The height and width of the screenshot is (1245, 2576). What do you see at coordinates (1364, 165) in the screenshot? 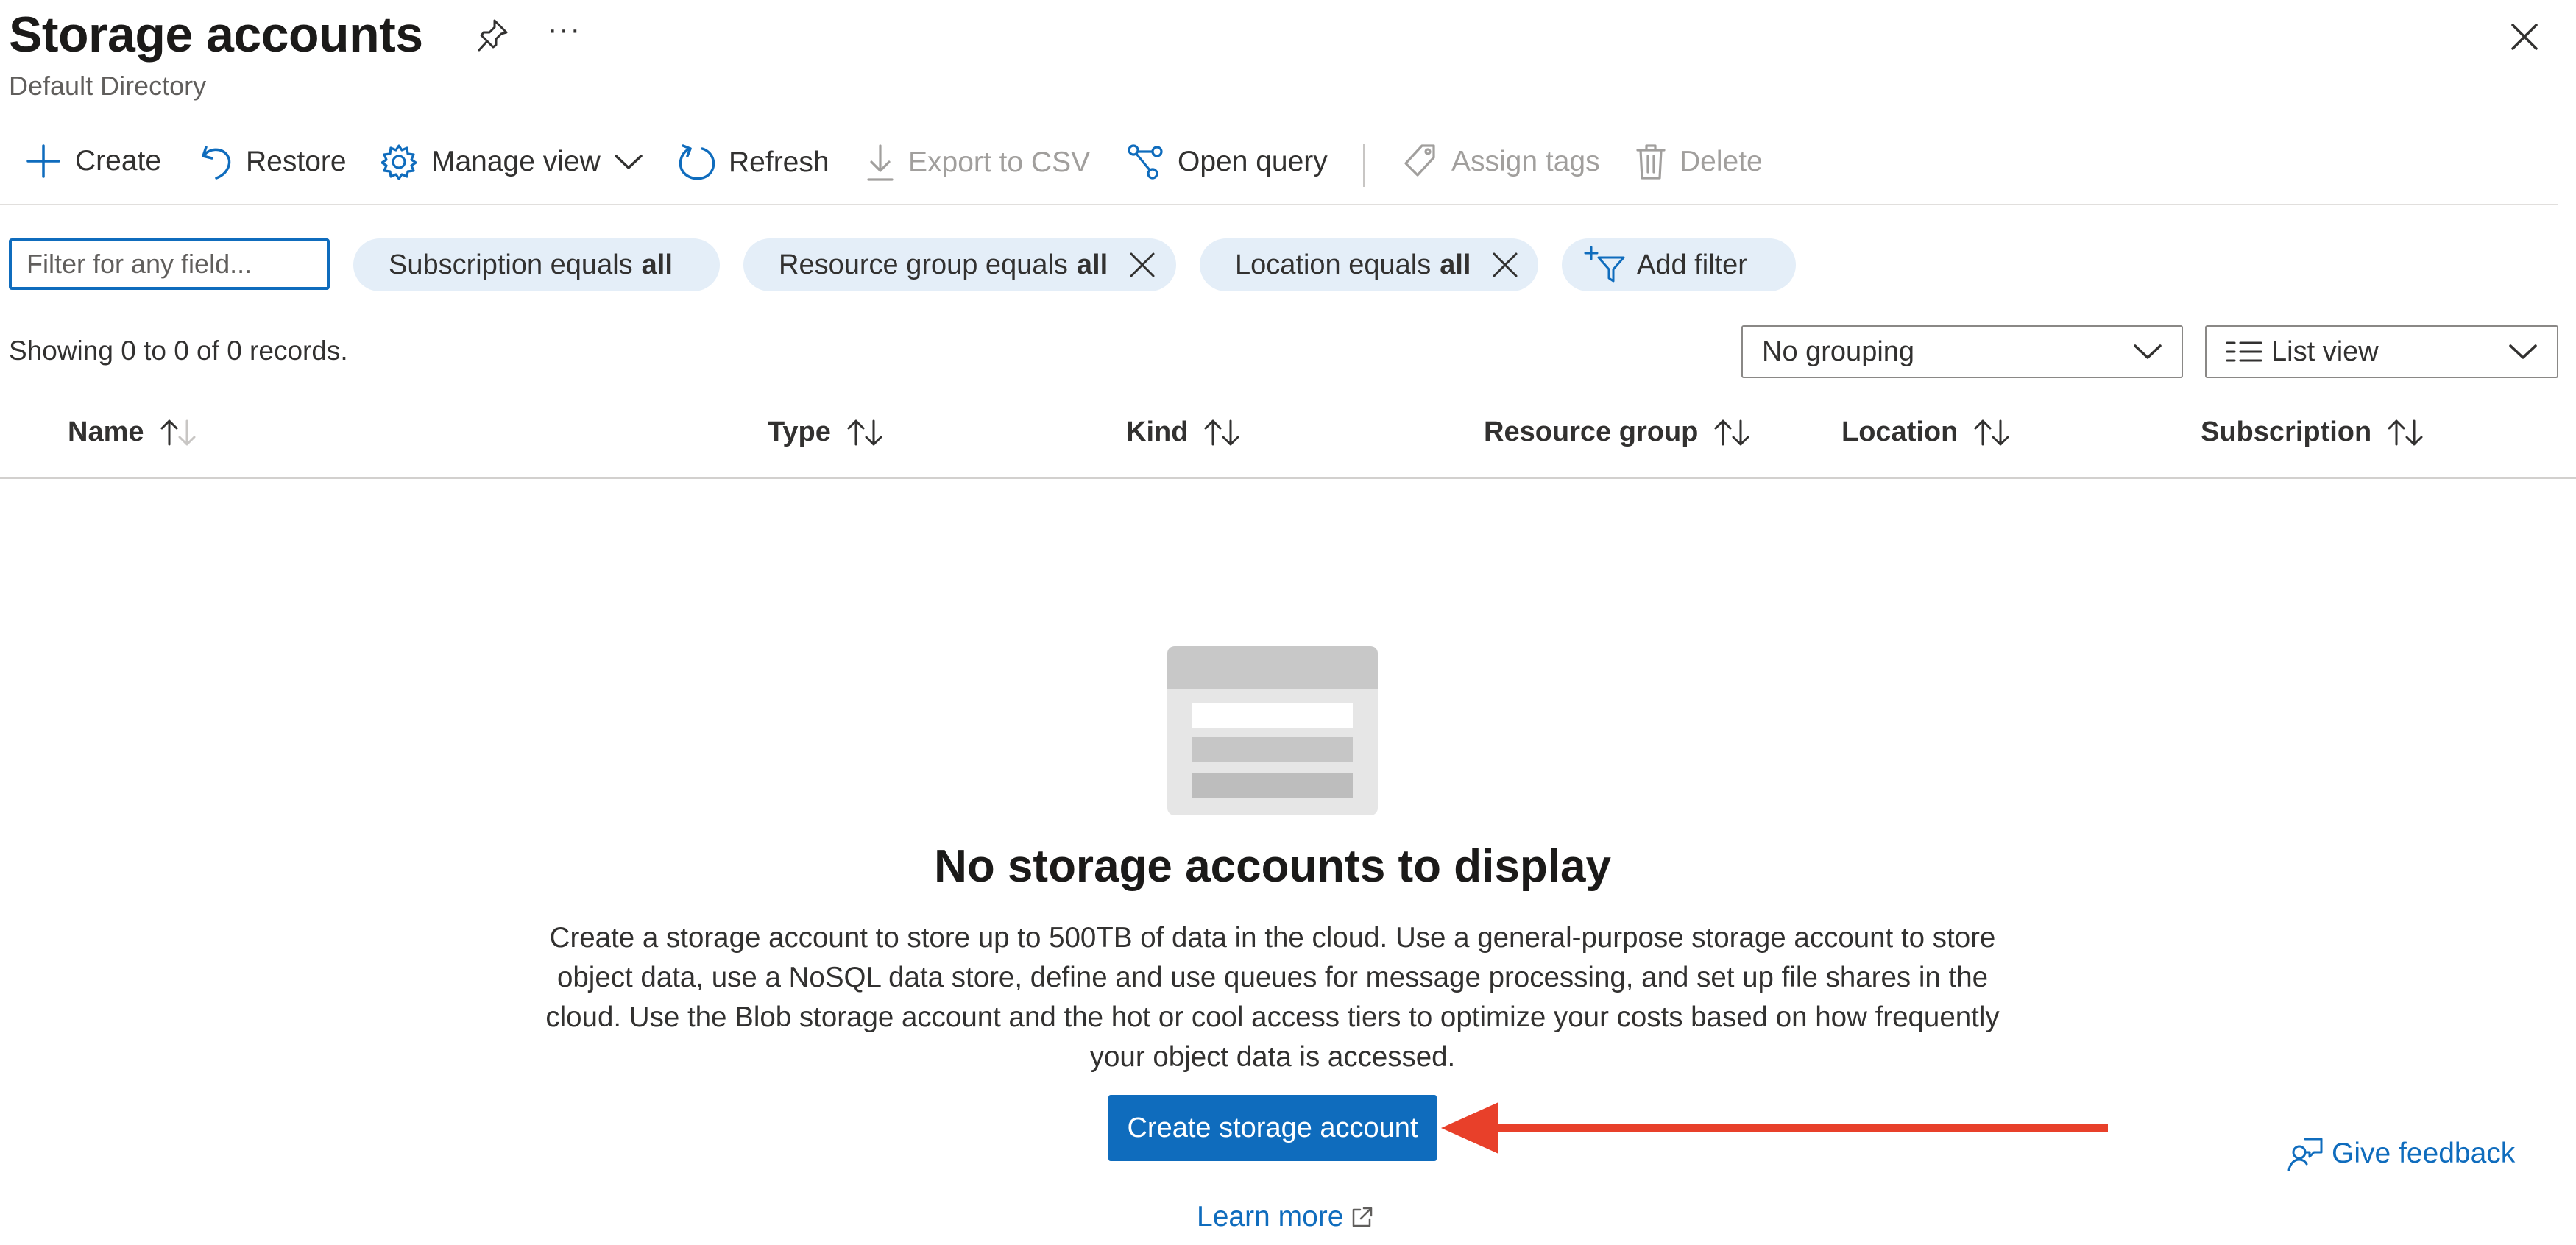
I see `toolbar-divider` at bounding box center [1364, 165].